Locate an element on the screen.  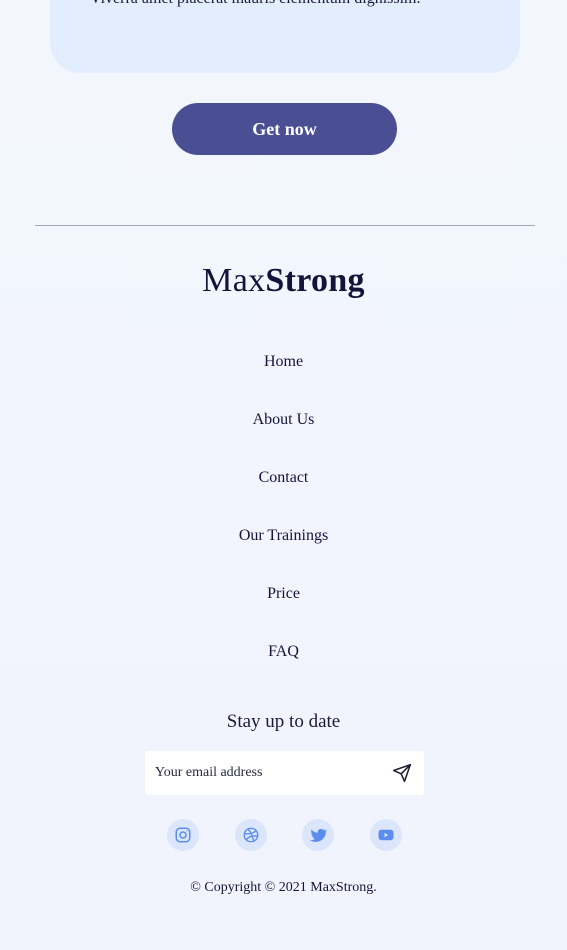
footer-logo: MaxStrong is located at coordinates (283, 281).